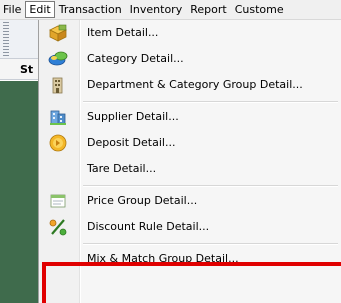 The image size is (341, 303). What do you see at coordinates (58, 58) in the screenshot?
I see `category-icon` at bounding box center [58, 58].